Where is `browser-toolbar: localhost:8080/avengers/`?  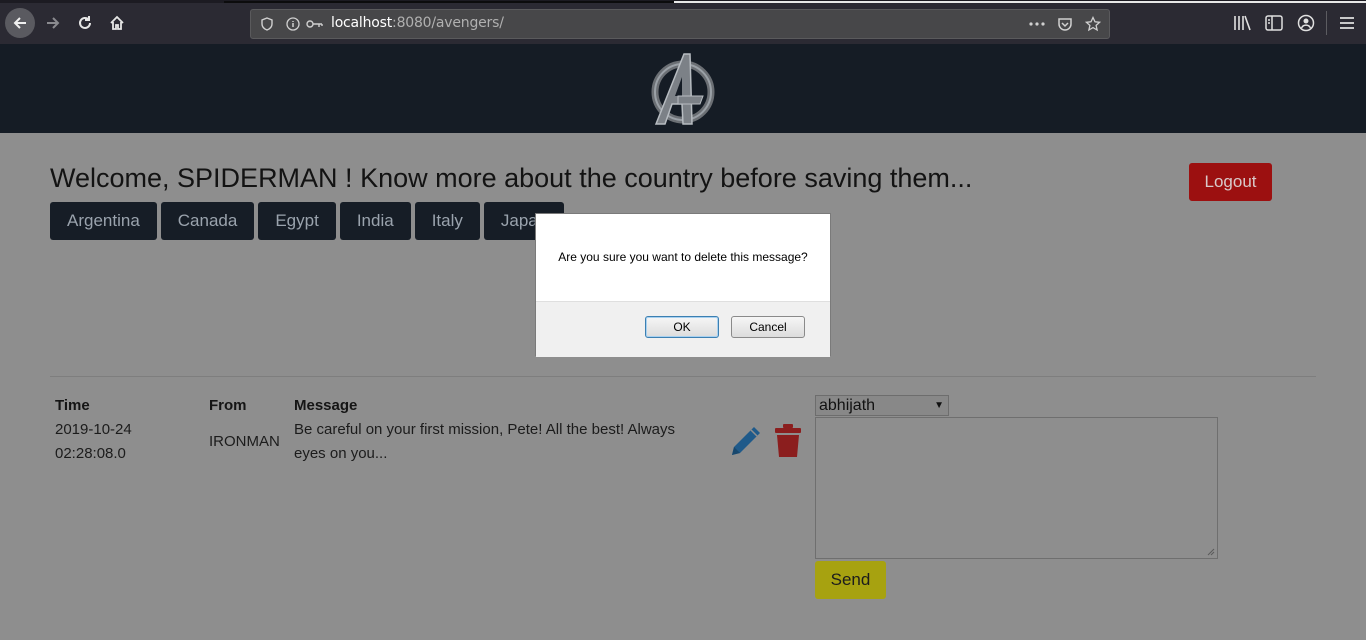 browser-toolbar: localhost:8080/avengers/ is located at coordinates (683, 22).